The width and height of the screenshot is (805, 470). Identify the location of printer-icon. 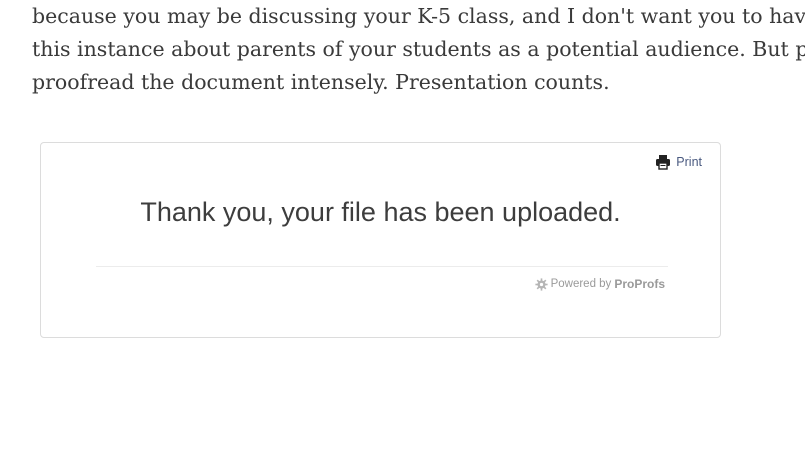
(663, 162).